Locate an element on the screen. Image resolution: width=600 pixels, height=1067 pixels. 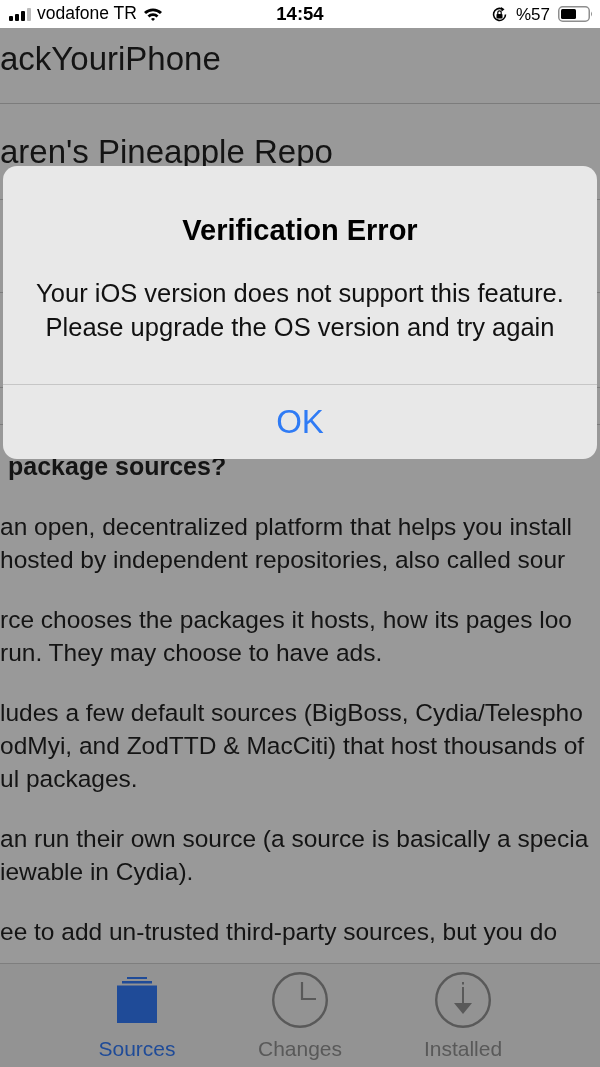
article-paragraph: an run their own source (a source is basically a specia iewable in Cydia). is located at coordinates (294, 855).